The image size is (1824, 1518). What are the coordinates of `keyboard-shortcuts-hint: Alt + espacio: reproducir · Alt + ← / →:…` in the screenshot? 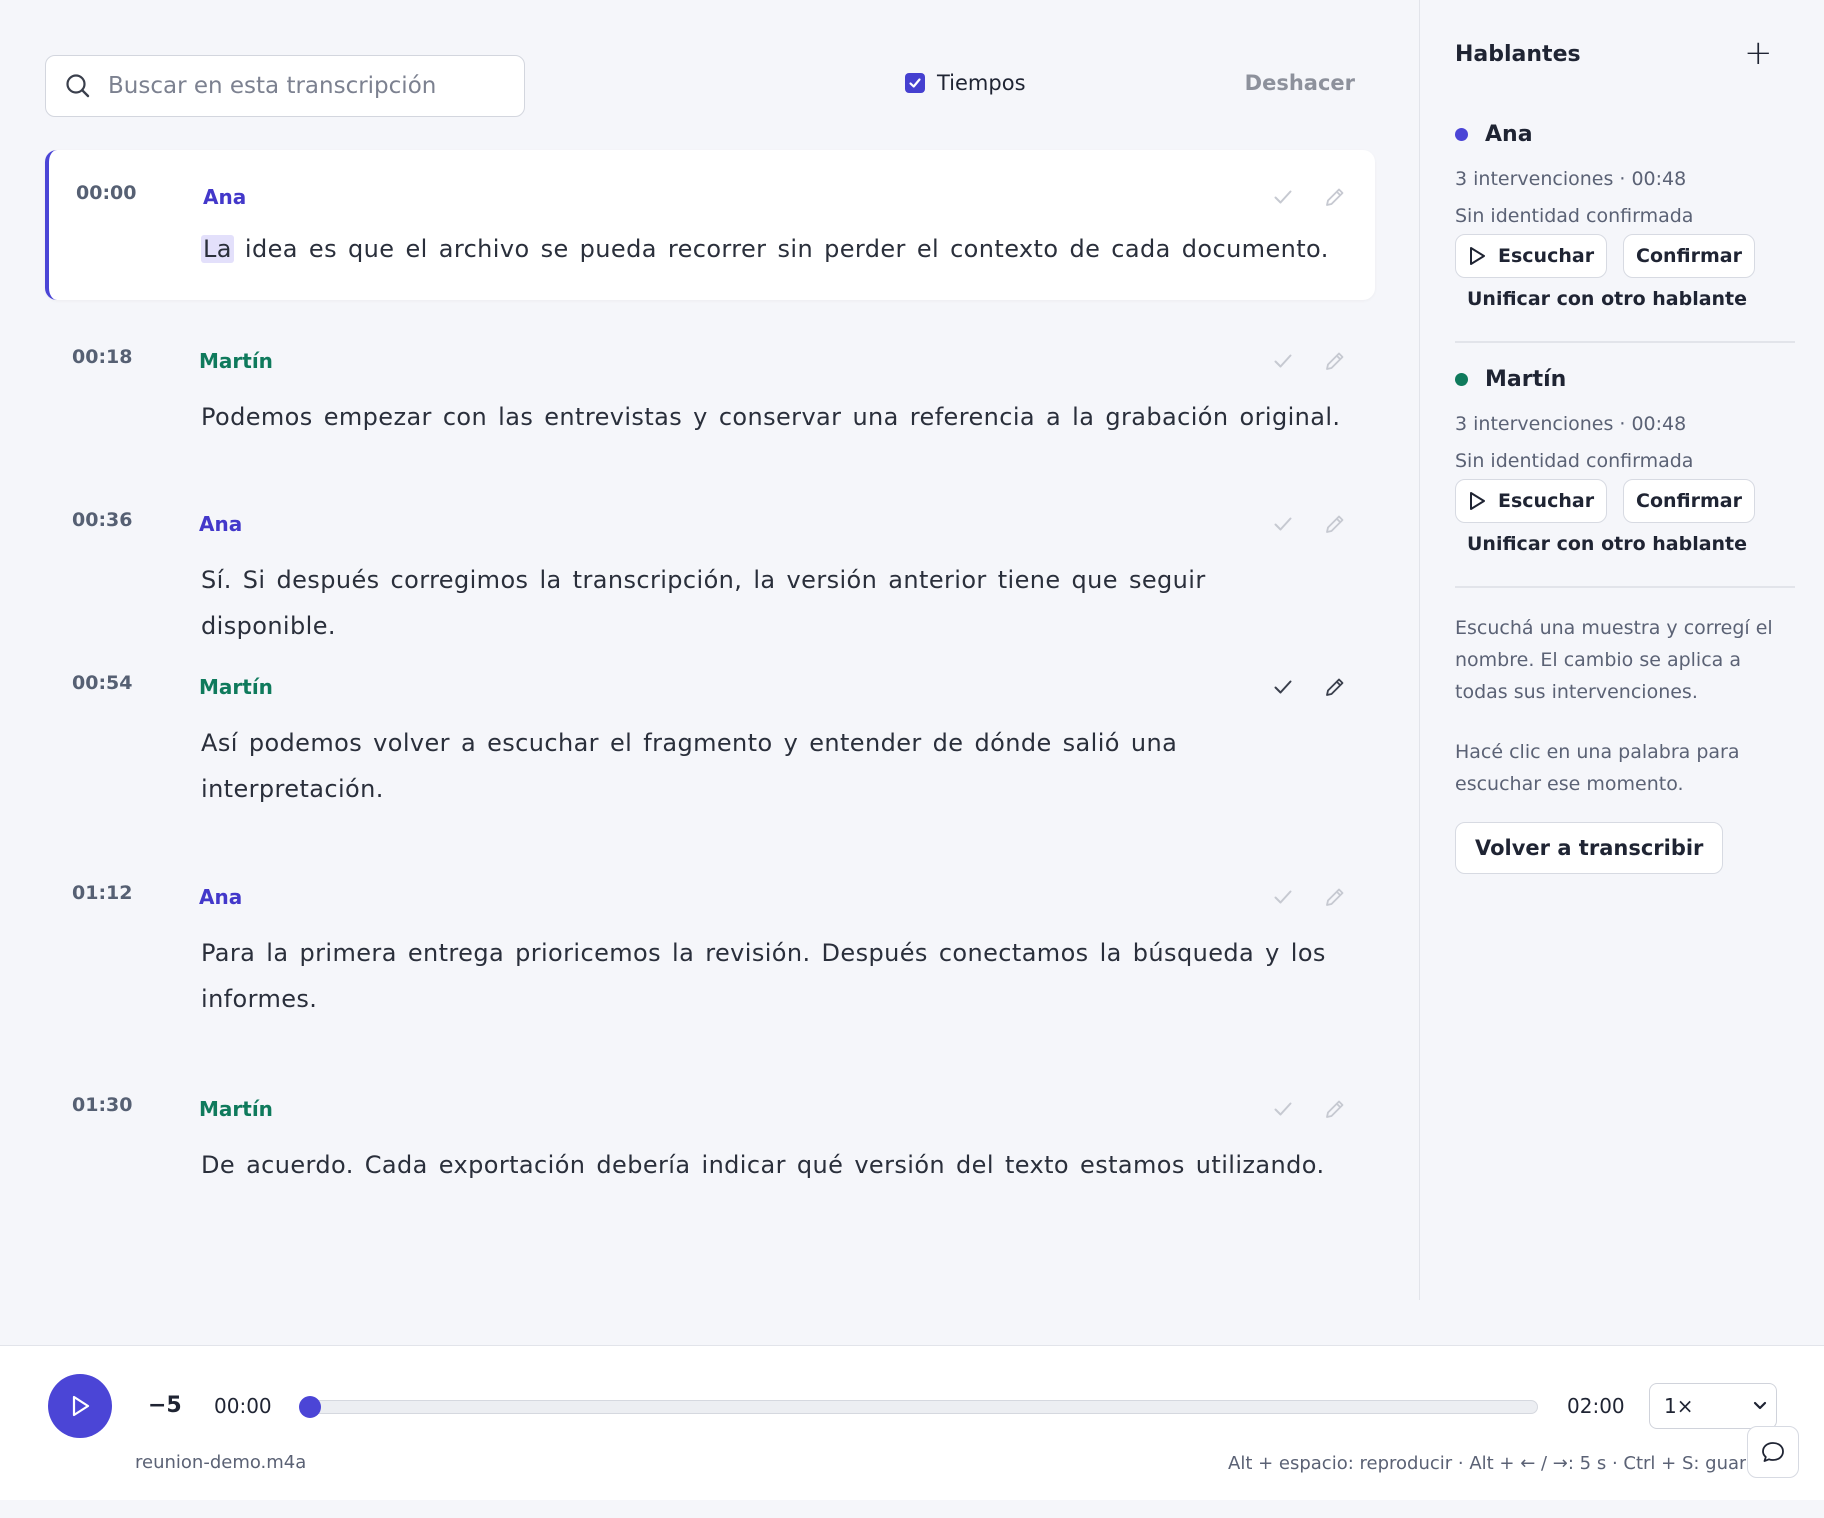 It's located at (1487, 1463).